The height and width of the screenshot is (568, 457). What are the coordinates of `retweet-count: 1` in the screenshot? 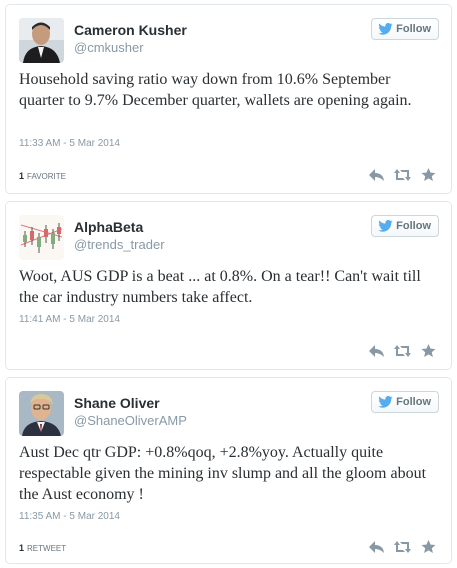 It's located at (22, 548).